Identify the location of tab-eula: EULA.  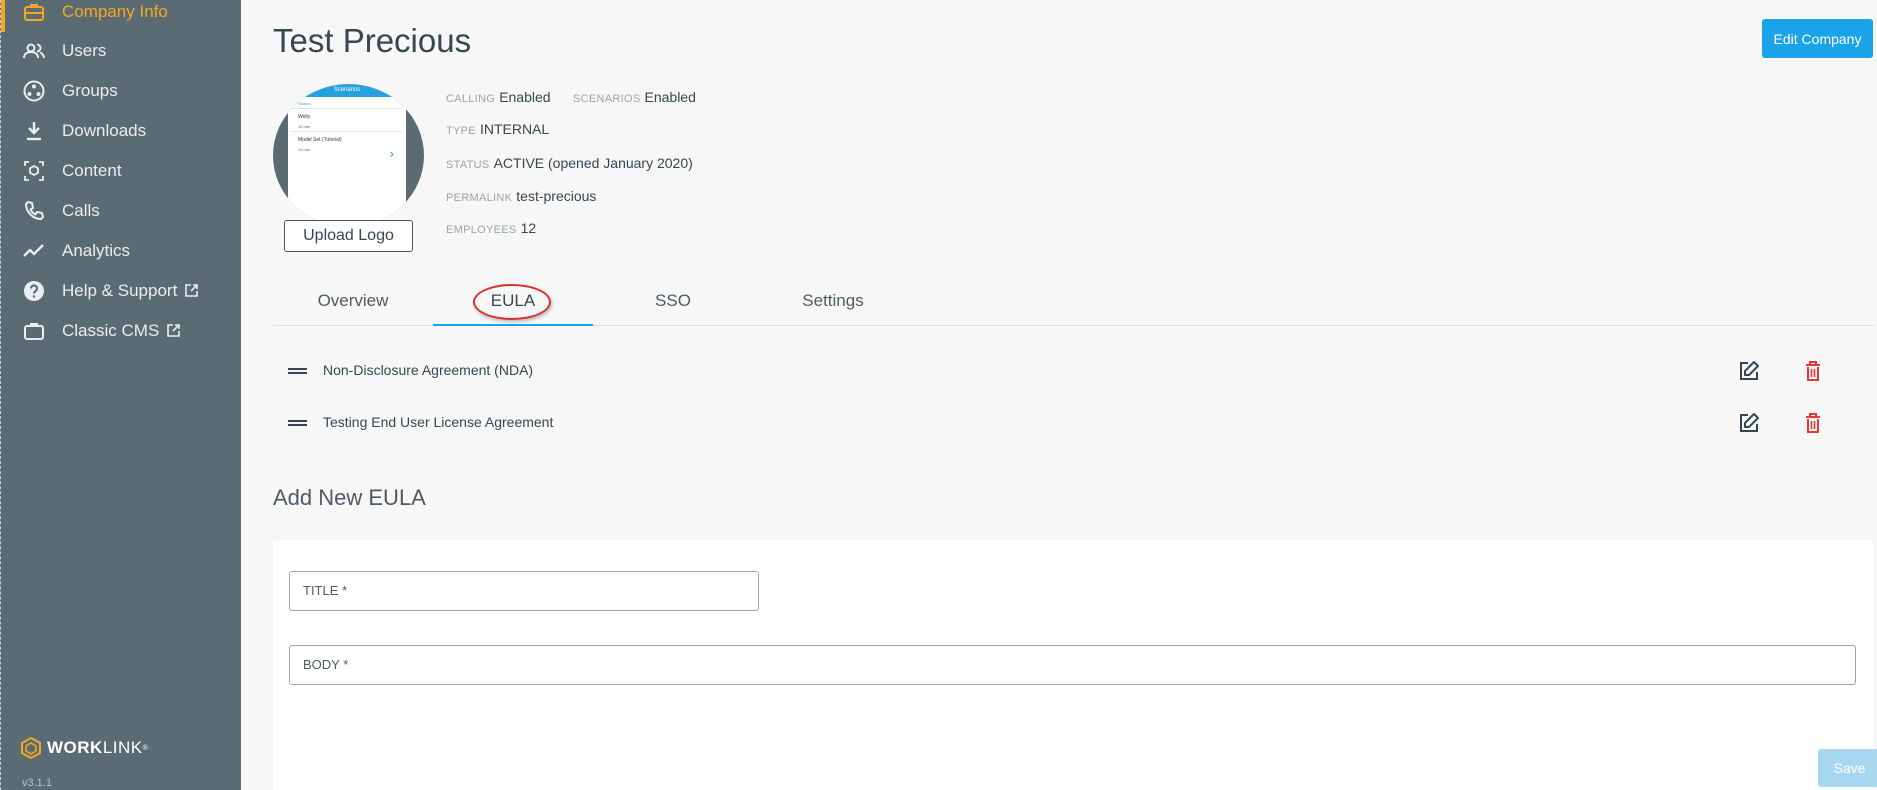
(513, 303).